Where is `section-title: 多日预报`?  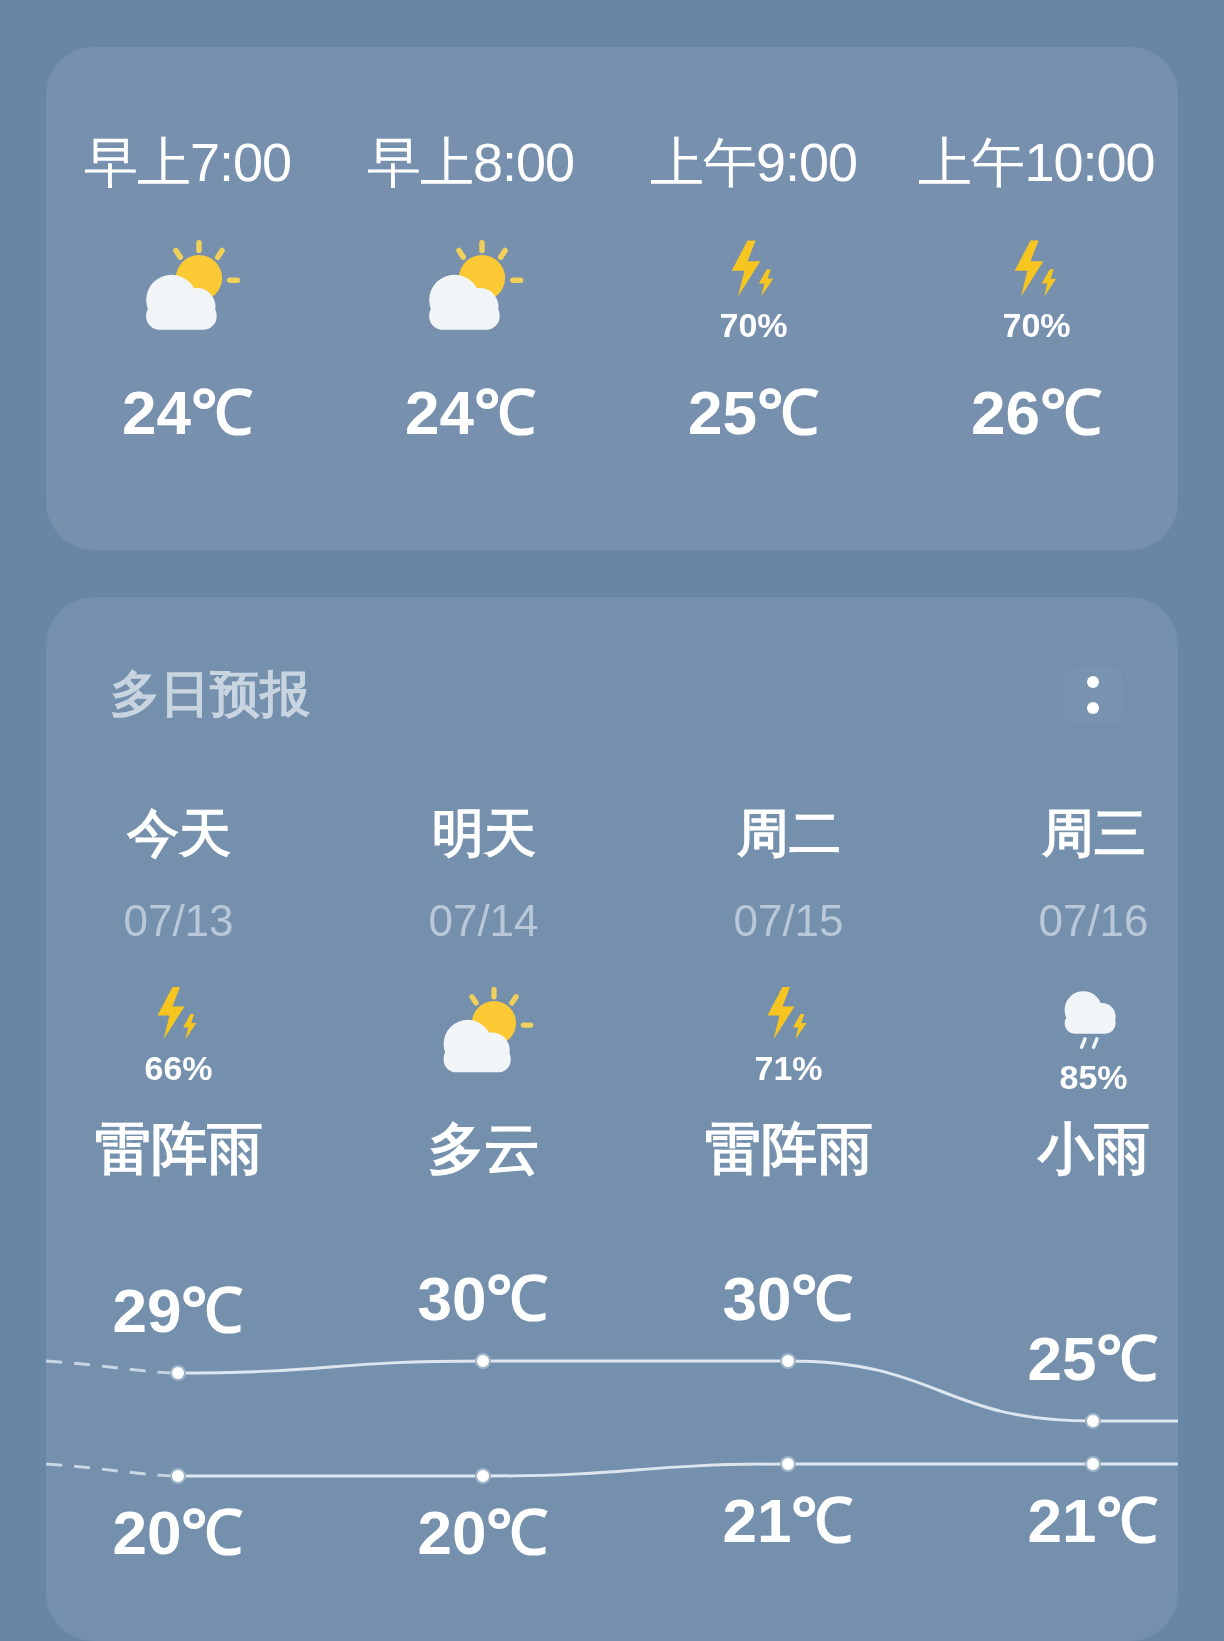 section-title: 多日预报 is located at coordinates (210, 694).